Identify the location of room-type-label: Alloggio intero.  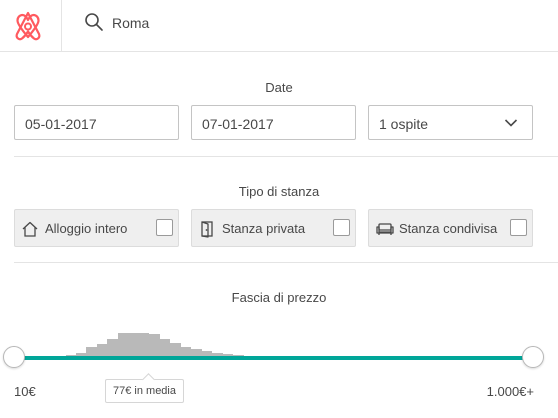
(86, 228).